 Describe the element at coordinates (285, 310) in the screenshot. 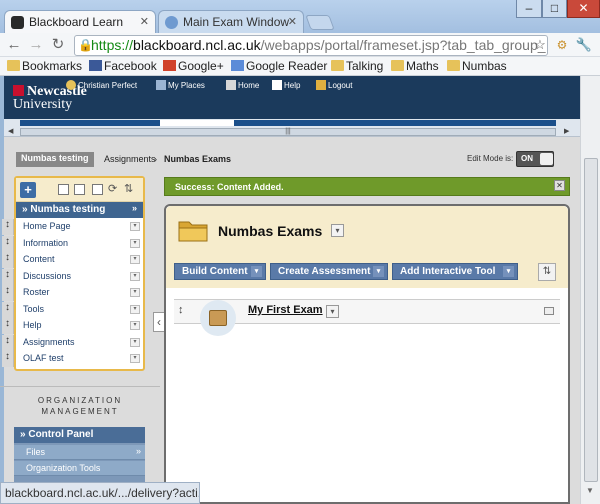

I see `content-item-title: My First Exam` at that location.